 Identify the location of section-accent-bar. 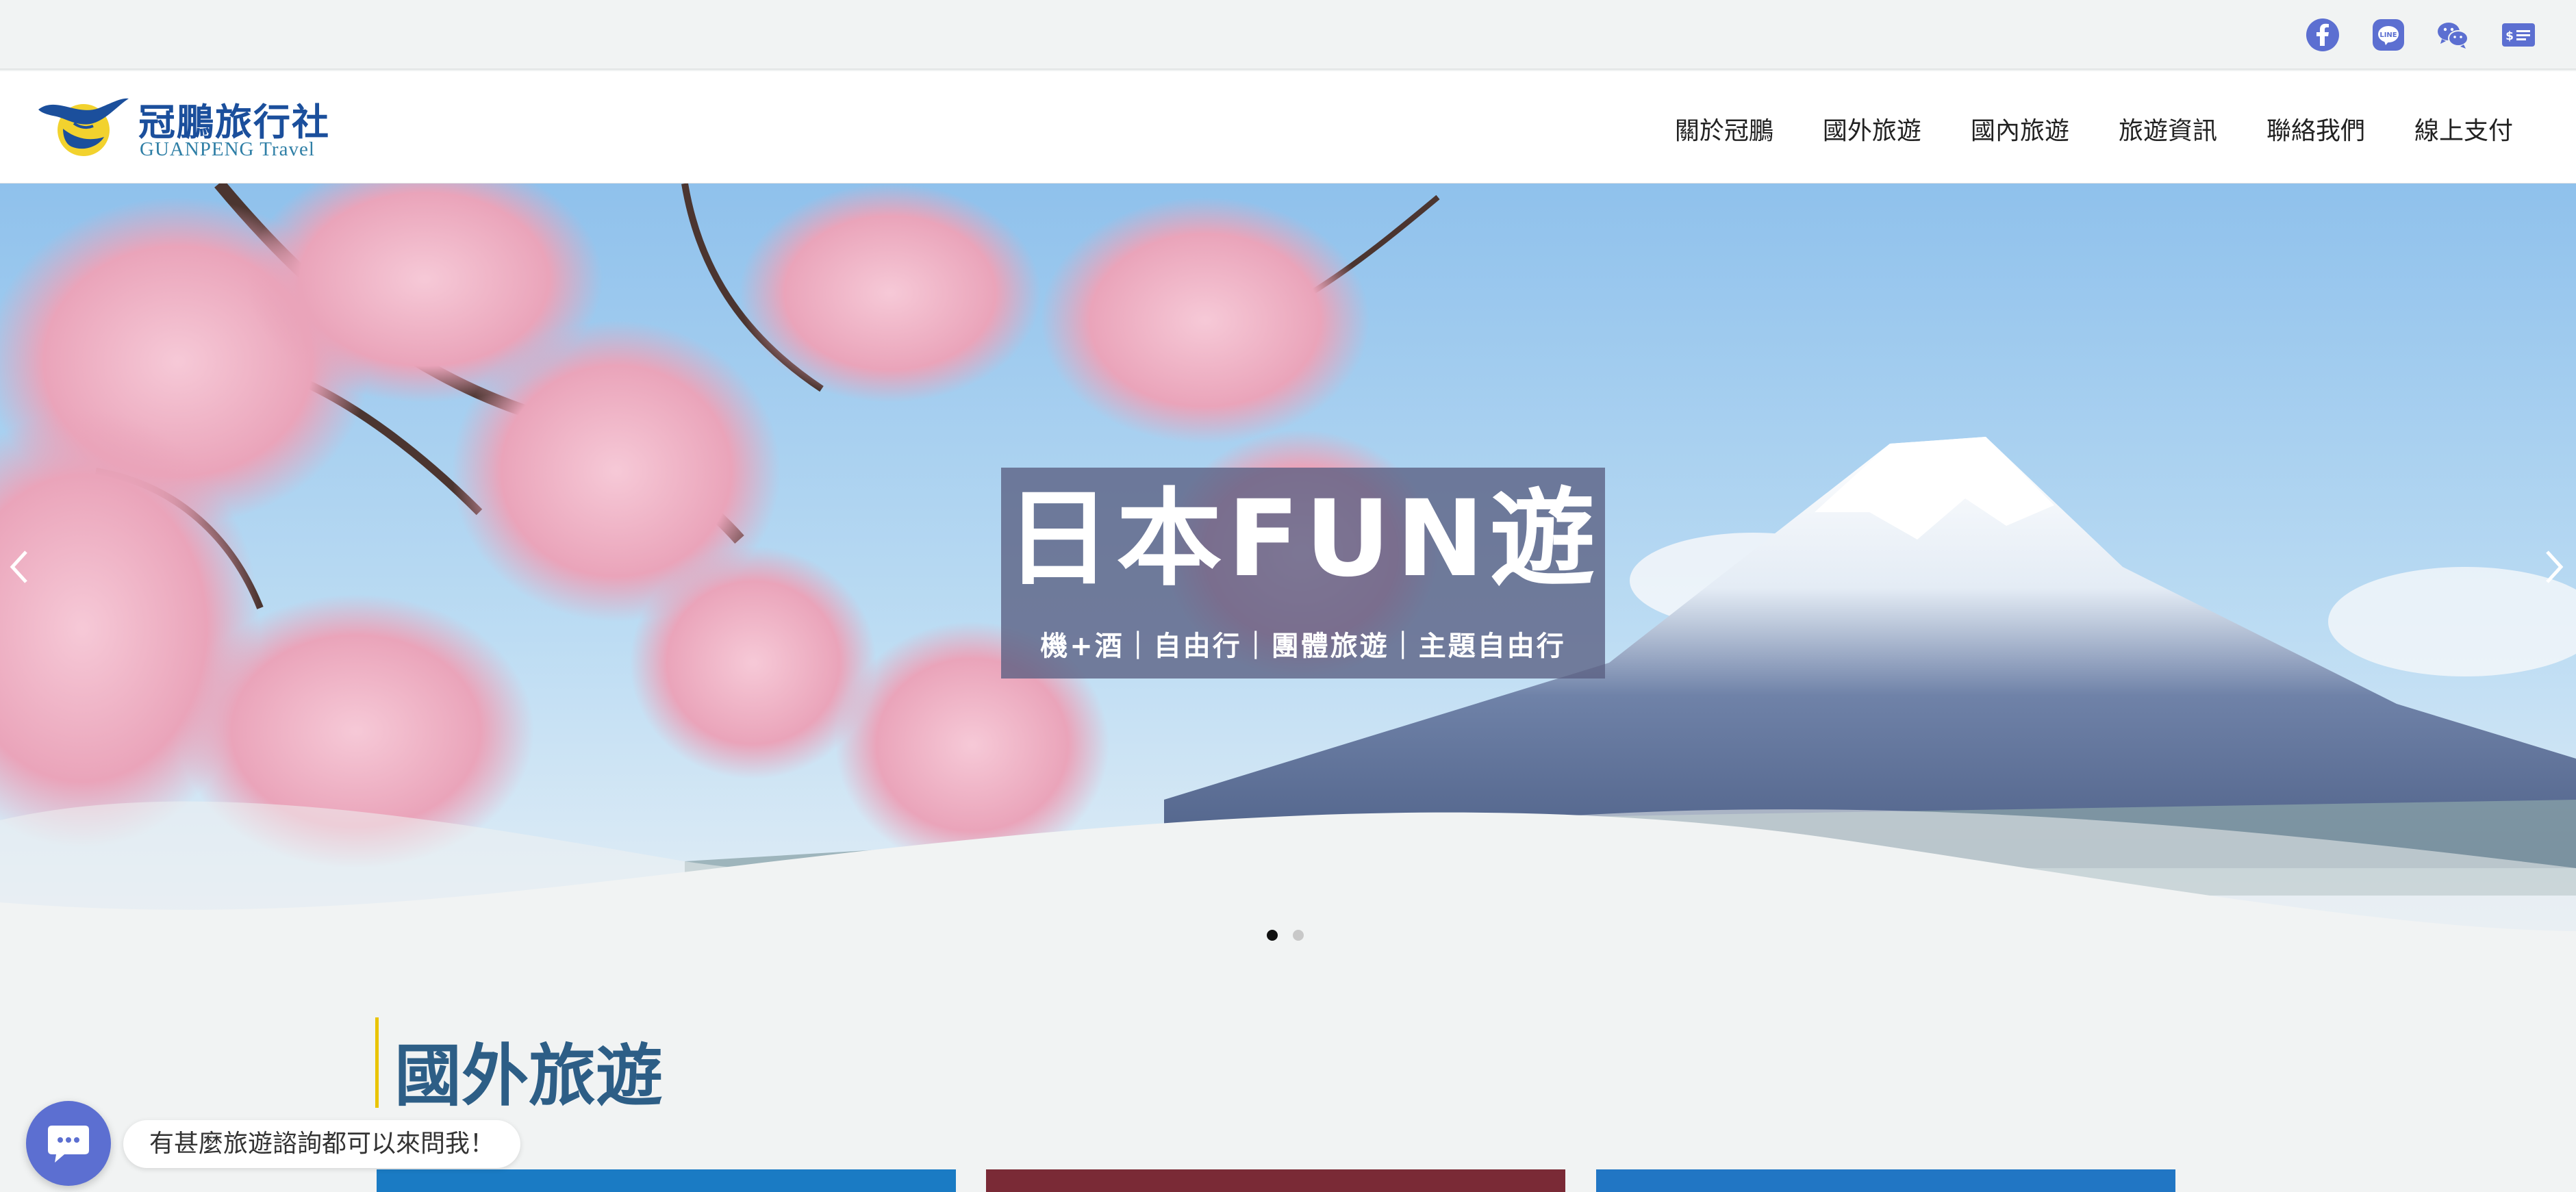
(377, 1062).